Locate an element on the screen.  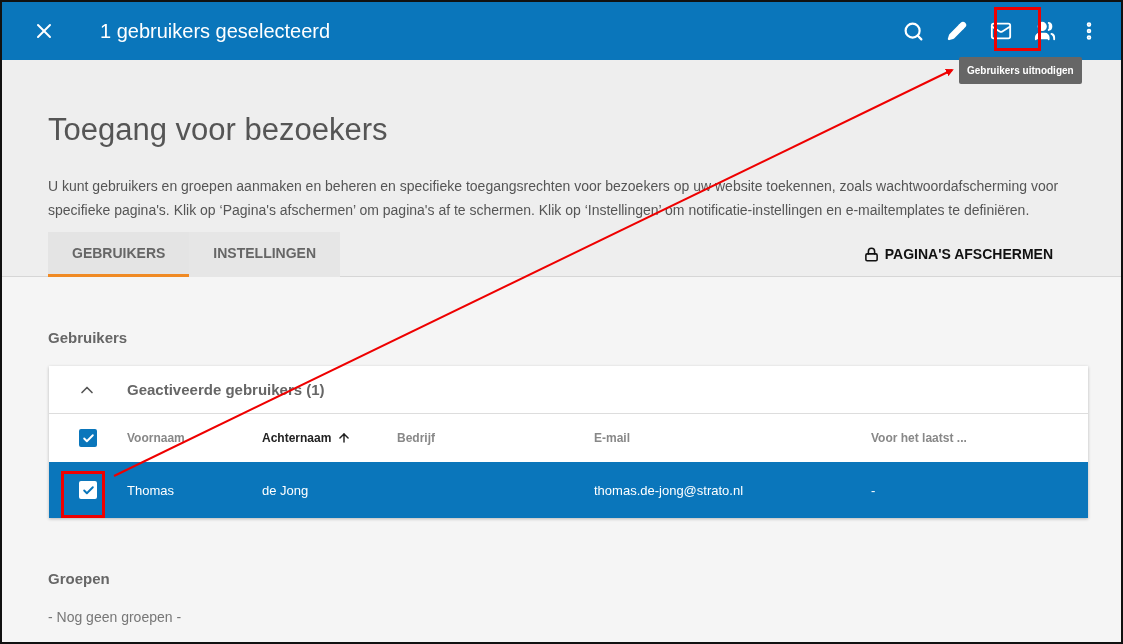
row-checkbox is located at coordinates (88, 490).